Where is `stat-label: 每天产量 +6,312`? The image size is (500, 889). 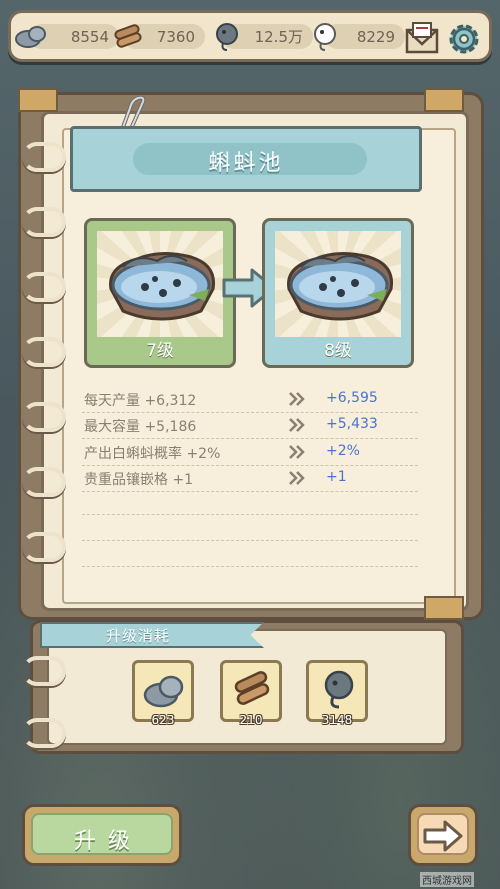
stat-label: 每天产量 +6,312 is located at coordinates (140, 401).